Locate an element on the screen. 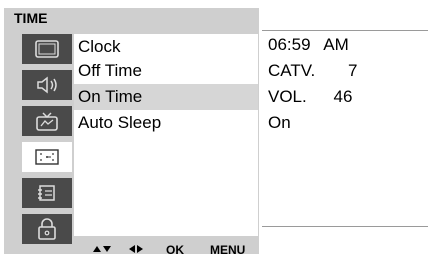 This screenshot has height=260, width=428. category-audio is located at coordinates (47, 85).